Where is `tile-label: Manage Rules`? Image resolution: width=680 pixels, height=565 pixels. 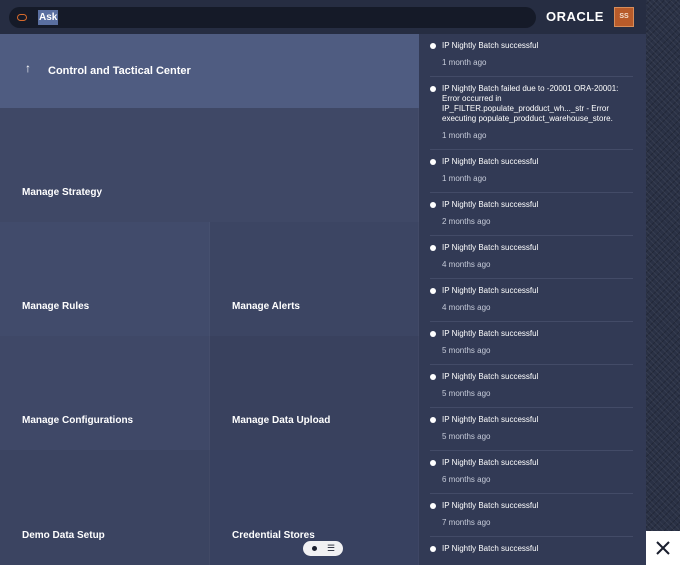
tile-label: Manage Rules is located at coordinates (56, 306).